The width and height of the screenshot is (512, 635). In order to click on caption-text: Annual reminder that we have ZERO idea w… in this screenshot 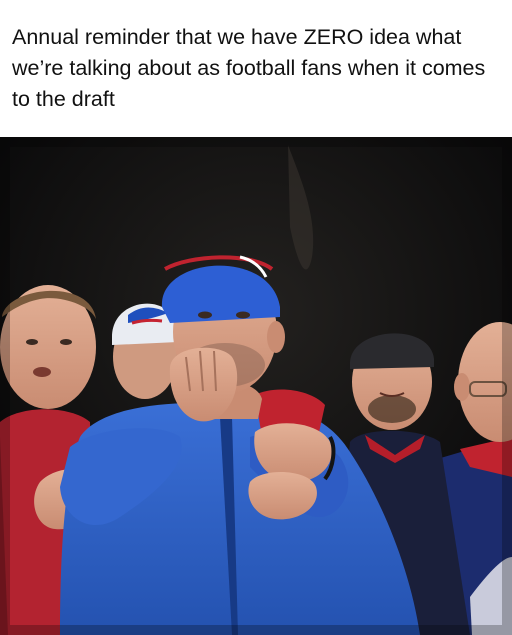, I will do `click(249, 68)`.